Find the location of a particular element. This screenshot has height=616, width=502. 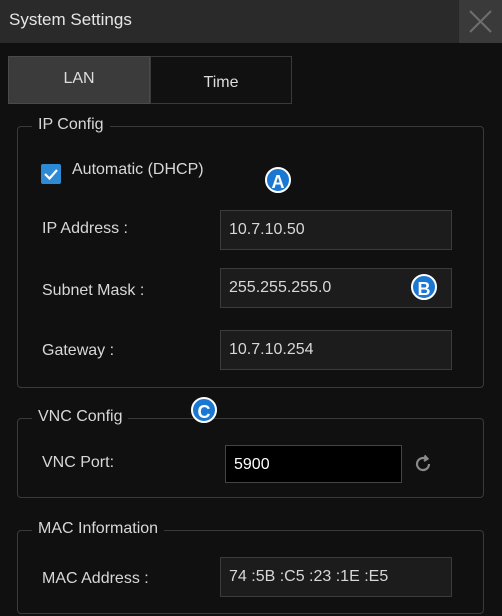

vnc-port-label: VNC Port: is located at coordinates (78, 462).